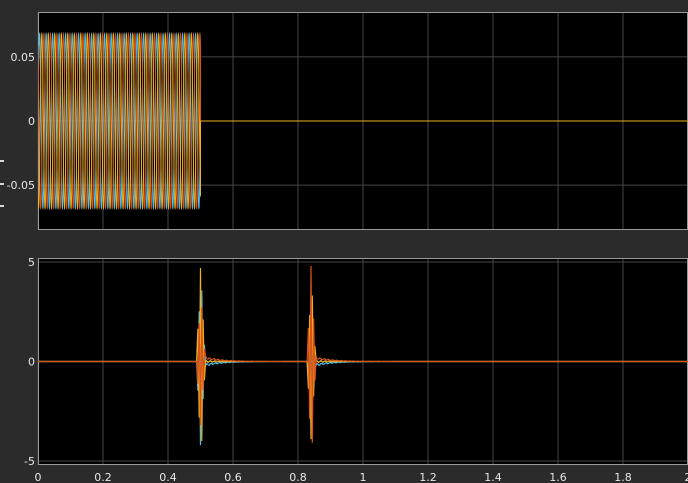 This screenshot has height=483, width=688. Describe the element at coordinates (363, 477) in the screenshot. I see `x-tick-label: 1` at that location.